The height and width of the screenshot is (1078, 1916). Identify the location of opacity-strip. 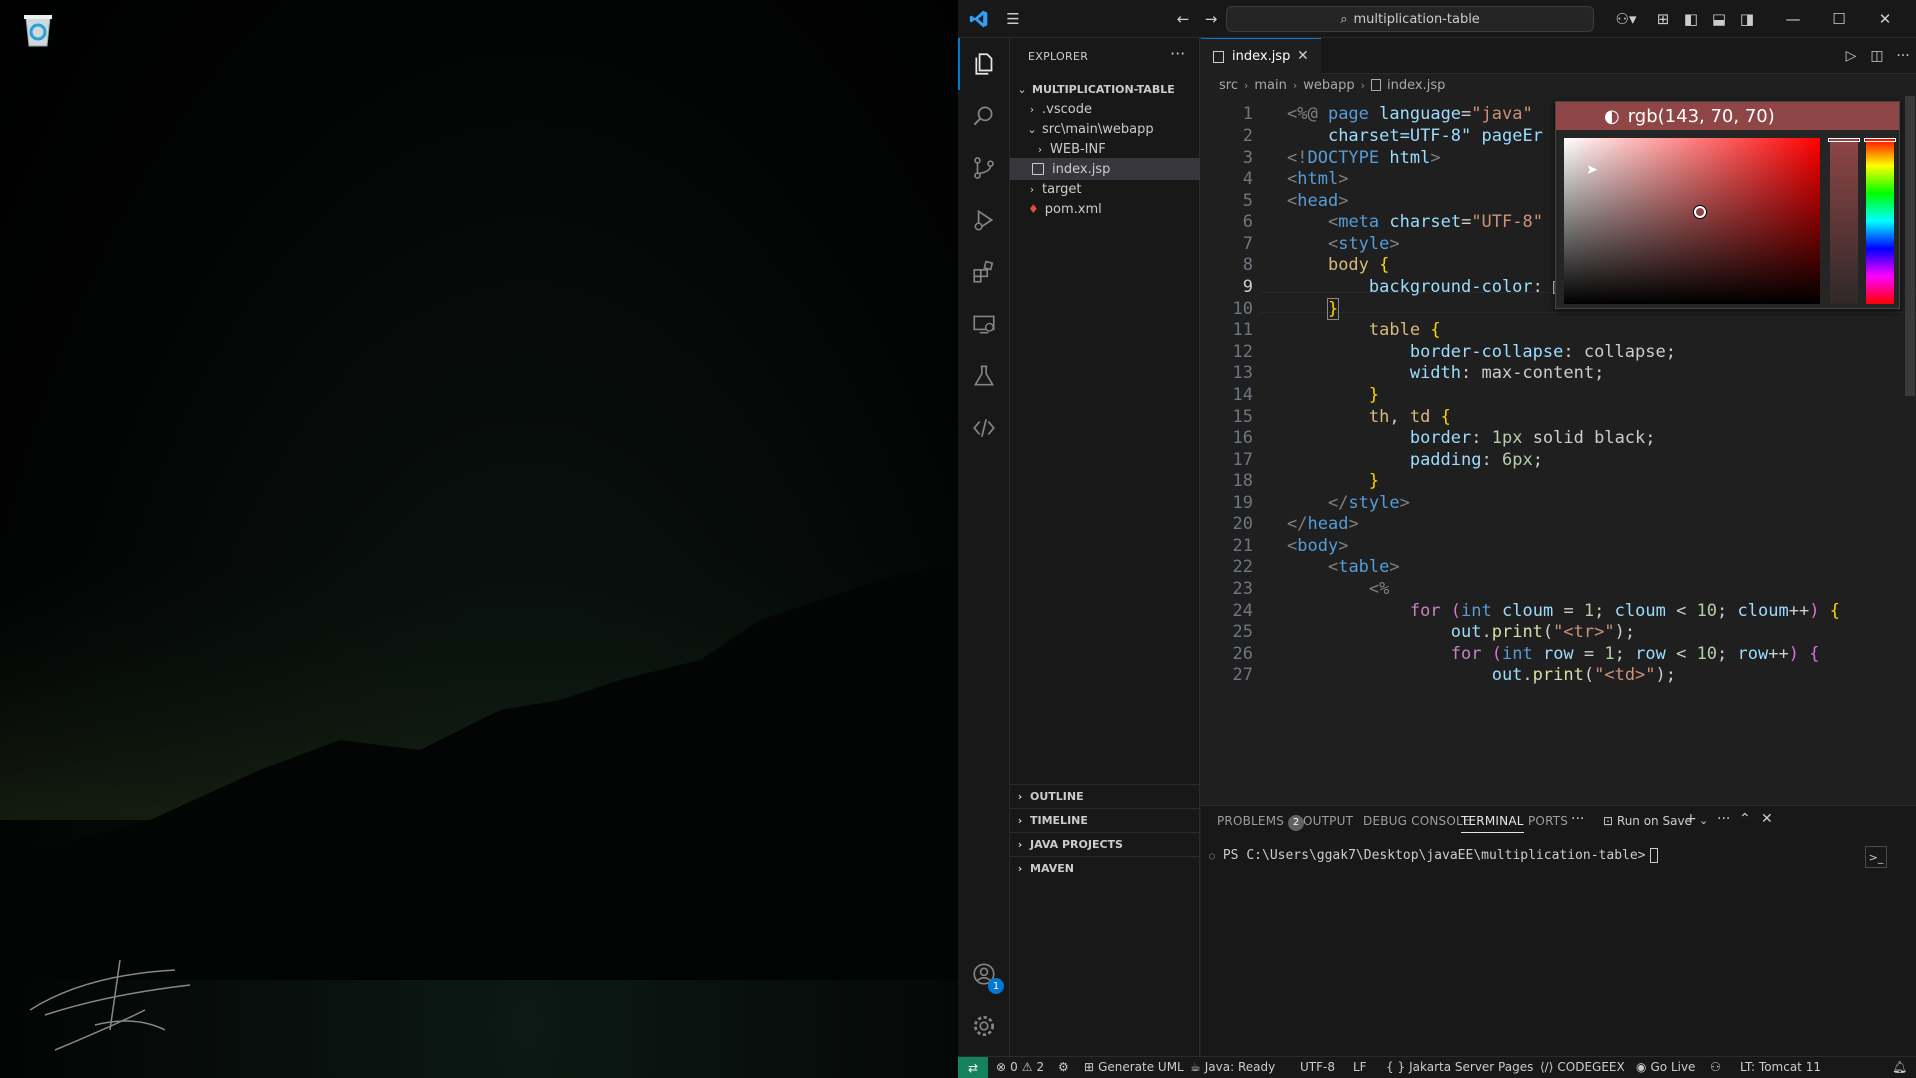
(1844, 221).